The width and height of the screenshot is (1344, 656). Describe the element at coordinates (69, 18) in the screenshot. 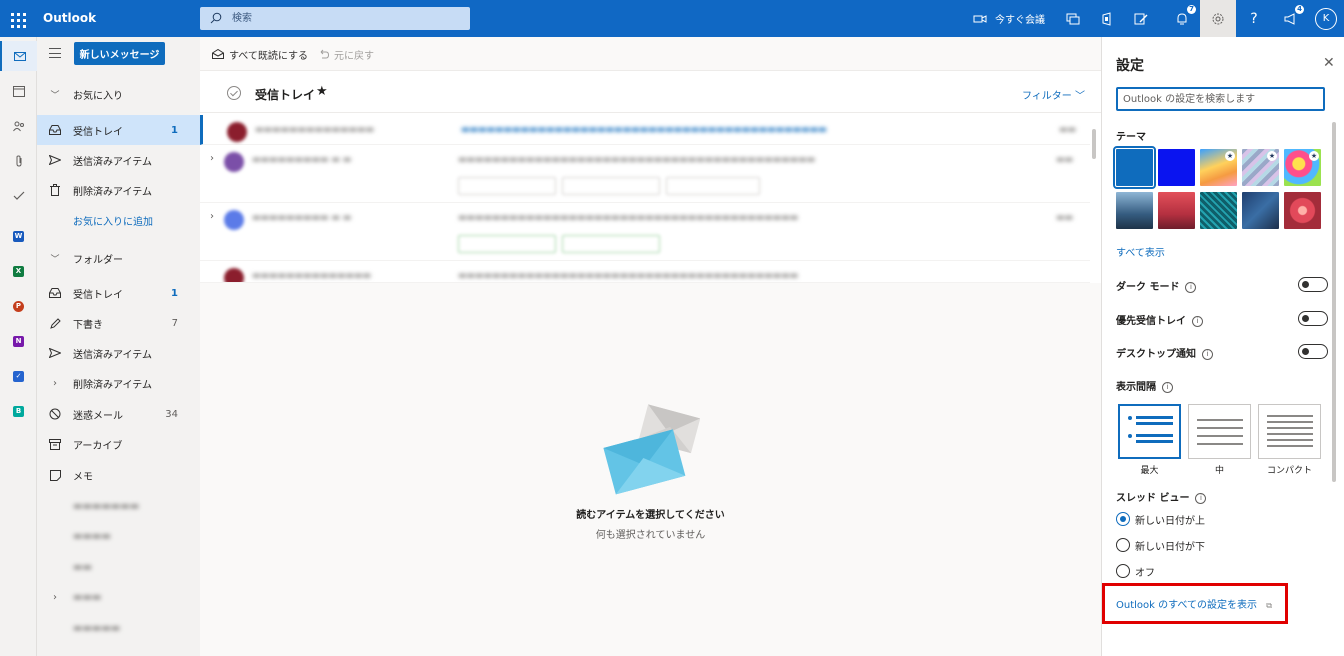

I see `app-title: Outlook` at that location.